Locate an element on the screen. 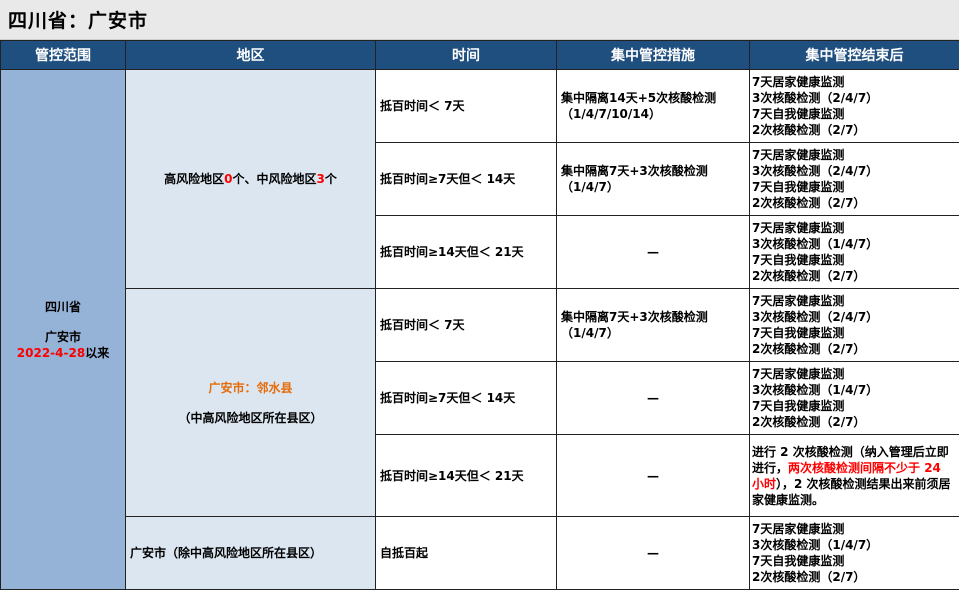 The height and width of the screenshot is (590, 959). header-after: 集中管控结束后 is located at coordinates (854, 55).